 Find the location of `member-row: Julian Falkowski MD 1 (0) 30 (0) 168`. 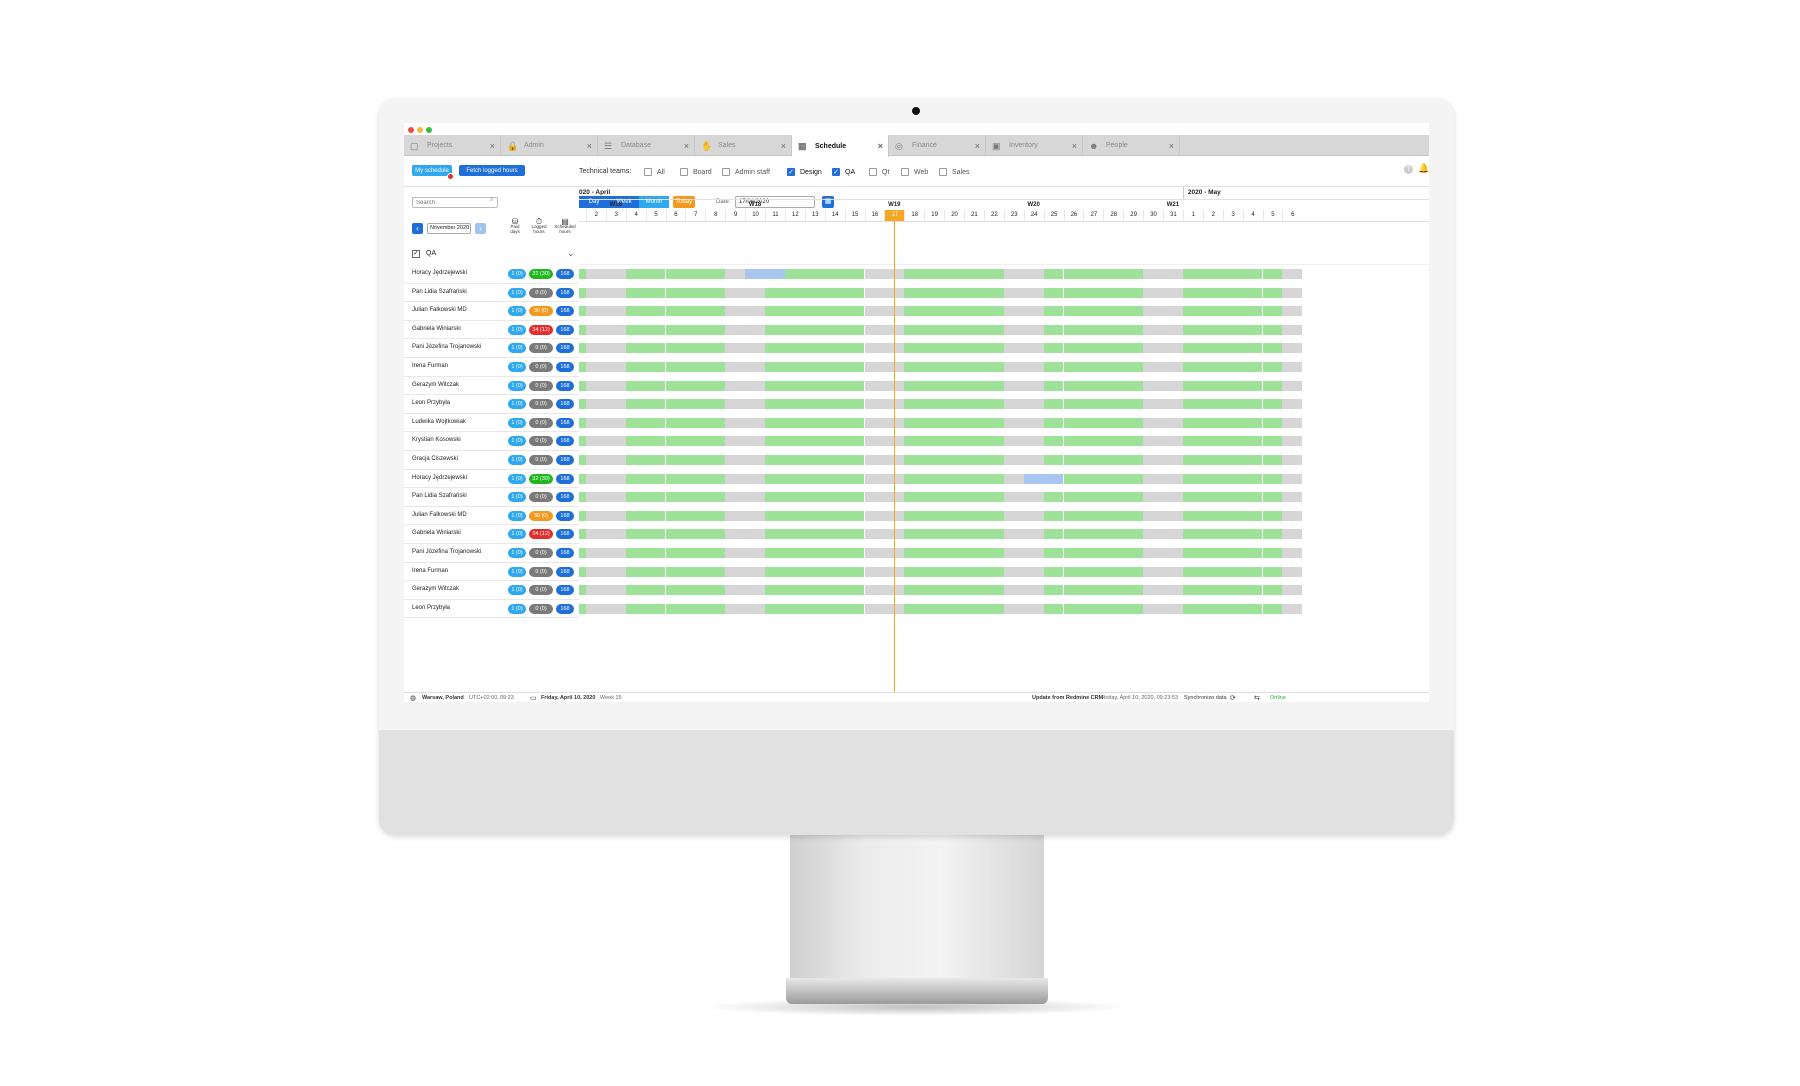

member-row: Julian Falkowski MD 1 (0) 30 (0) 168 is located at coordinates (491, 311).